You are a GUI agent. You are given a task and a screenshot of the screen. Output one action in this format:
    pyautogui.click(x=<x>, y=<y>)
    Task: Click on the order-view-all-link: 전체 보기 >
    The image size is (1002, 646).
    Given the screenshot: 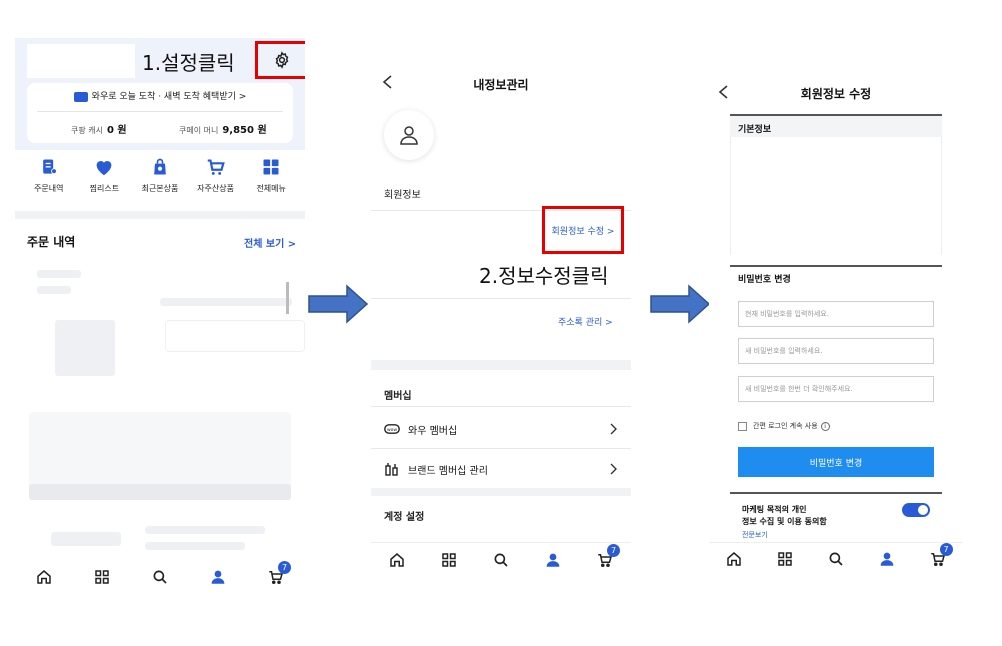 What is the action you would take?
    pyautogui.click(x=270, y=242)
    